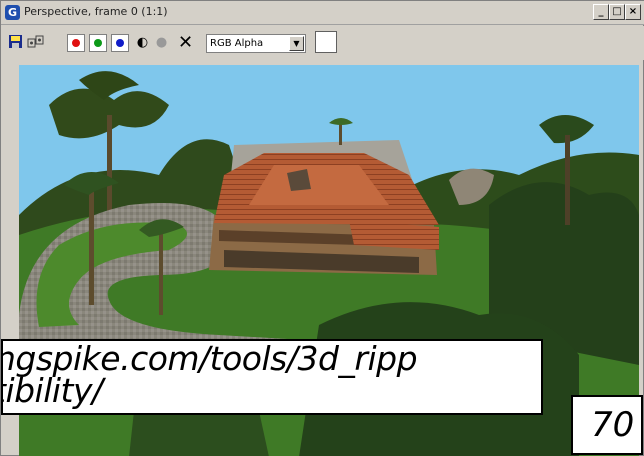 This screenshot has width=644, height=456. What do you see at coordinates (12, 12) in the screenshot?
I see `app-icon: G` at bounding box center [12, 12].